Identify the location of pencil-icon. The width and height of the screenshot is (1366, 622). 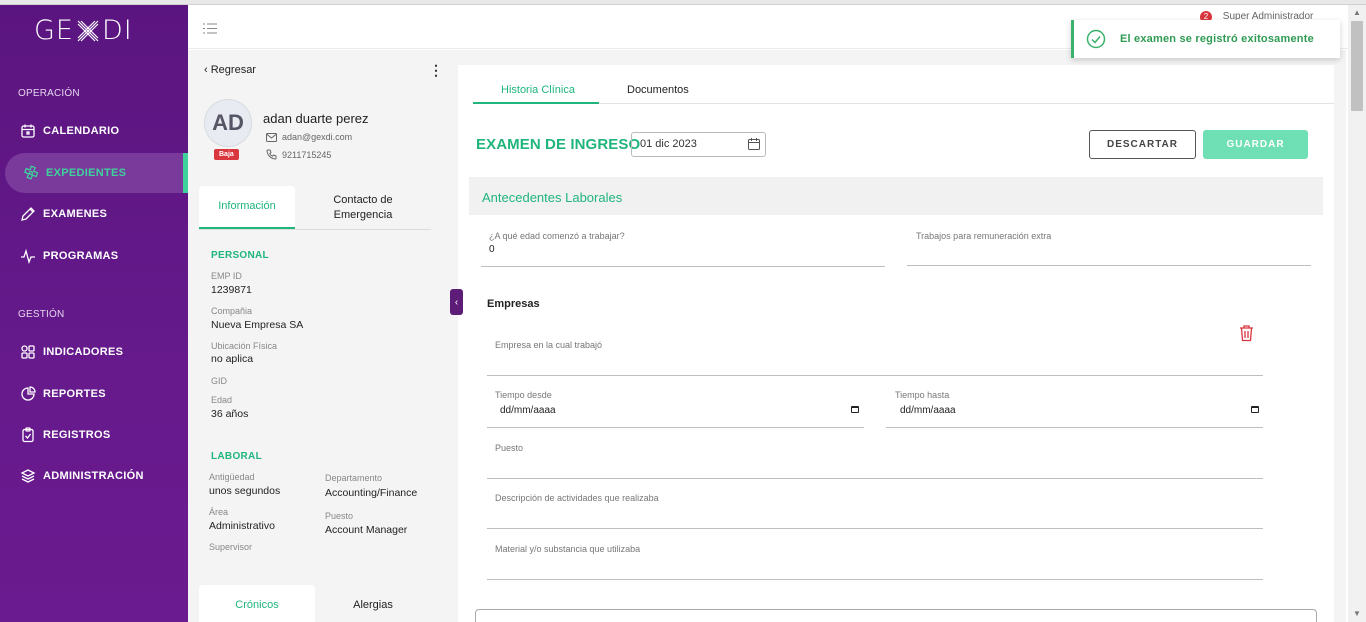
(28, 214).